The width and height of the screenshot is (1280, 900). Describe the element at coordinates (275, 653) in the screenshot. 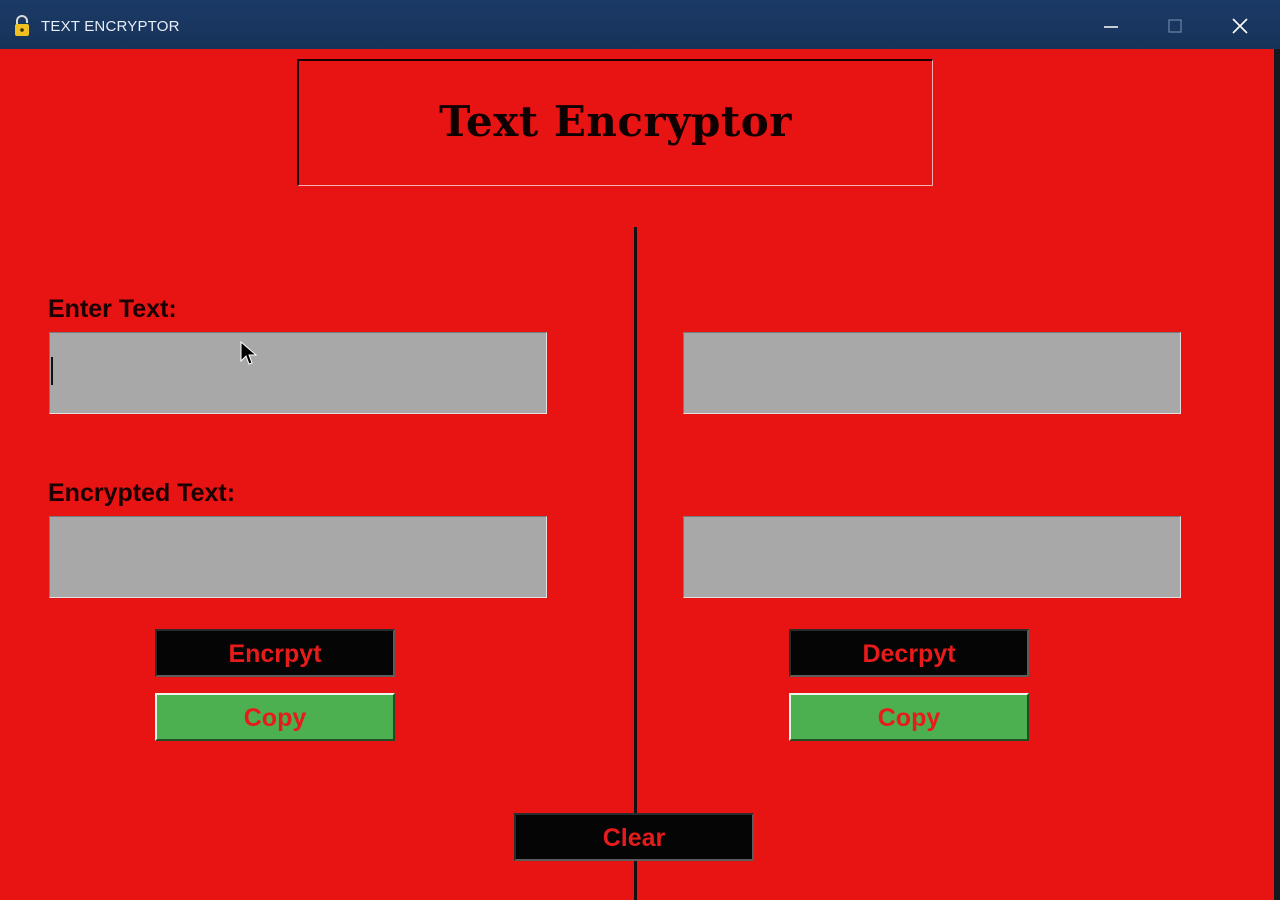

I see `encrypt-button: Encrpyt` at that location.